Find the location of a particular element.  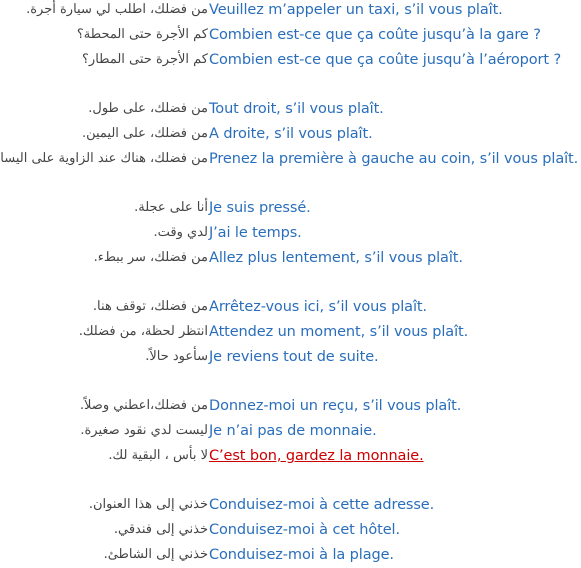

phrase-row: سأعود حالاً. Je reviens tout de suite. is located at coordinates (290, 357).